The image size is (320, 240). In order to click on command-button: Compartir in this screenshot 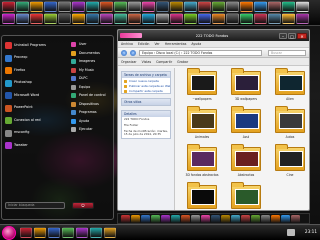, I will do `click(164, 62)`.